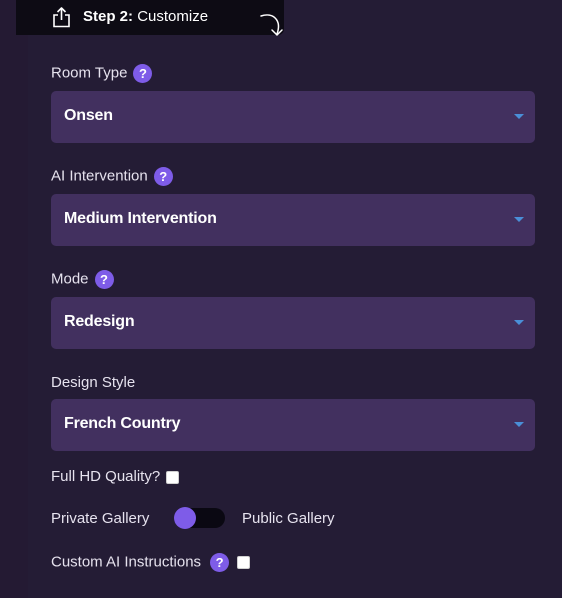  I want to click on public-gallery-label: Public Gallery, so click(288, 518).